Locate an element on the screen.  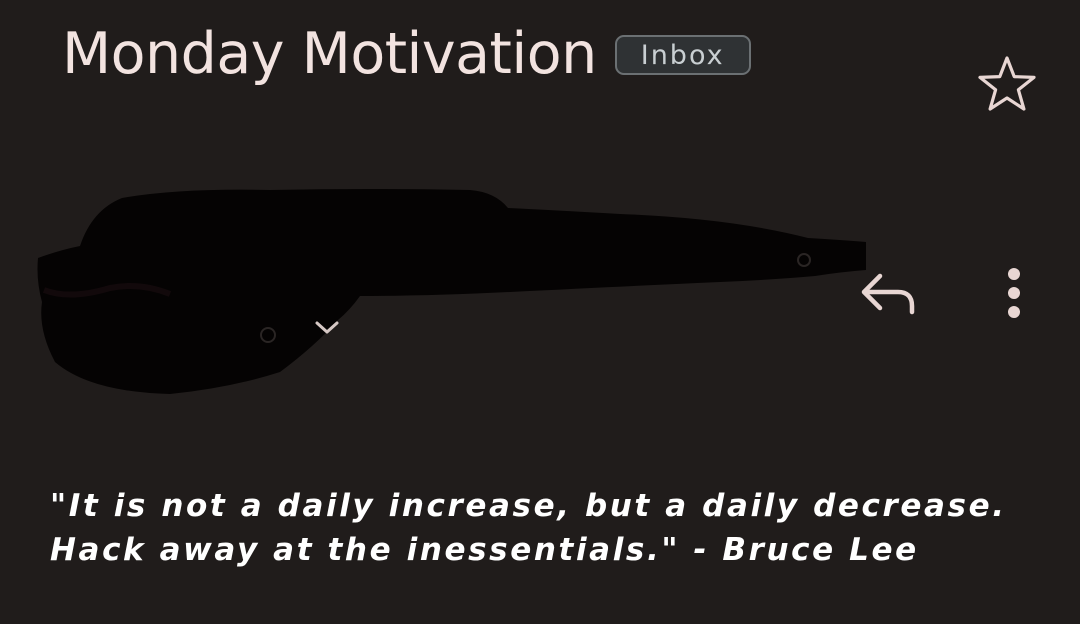
more-vert-icon is located at coordinates (1014, 293).